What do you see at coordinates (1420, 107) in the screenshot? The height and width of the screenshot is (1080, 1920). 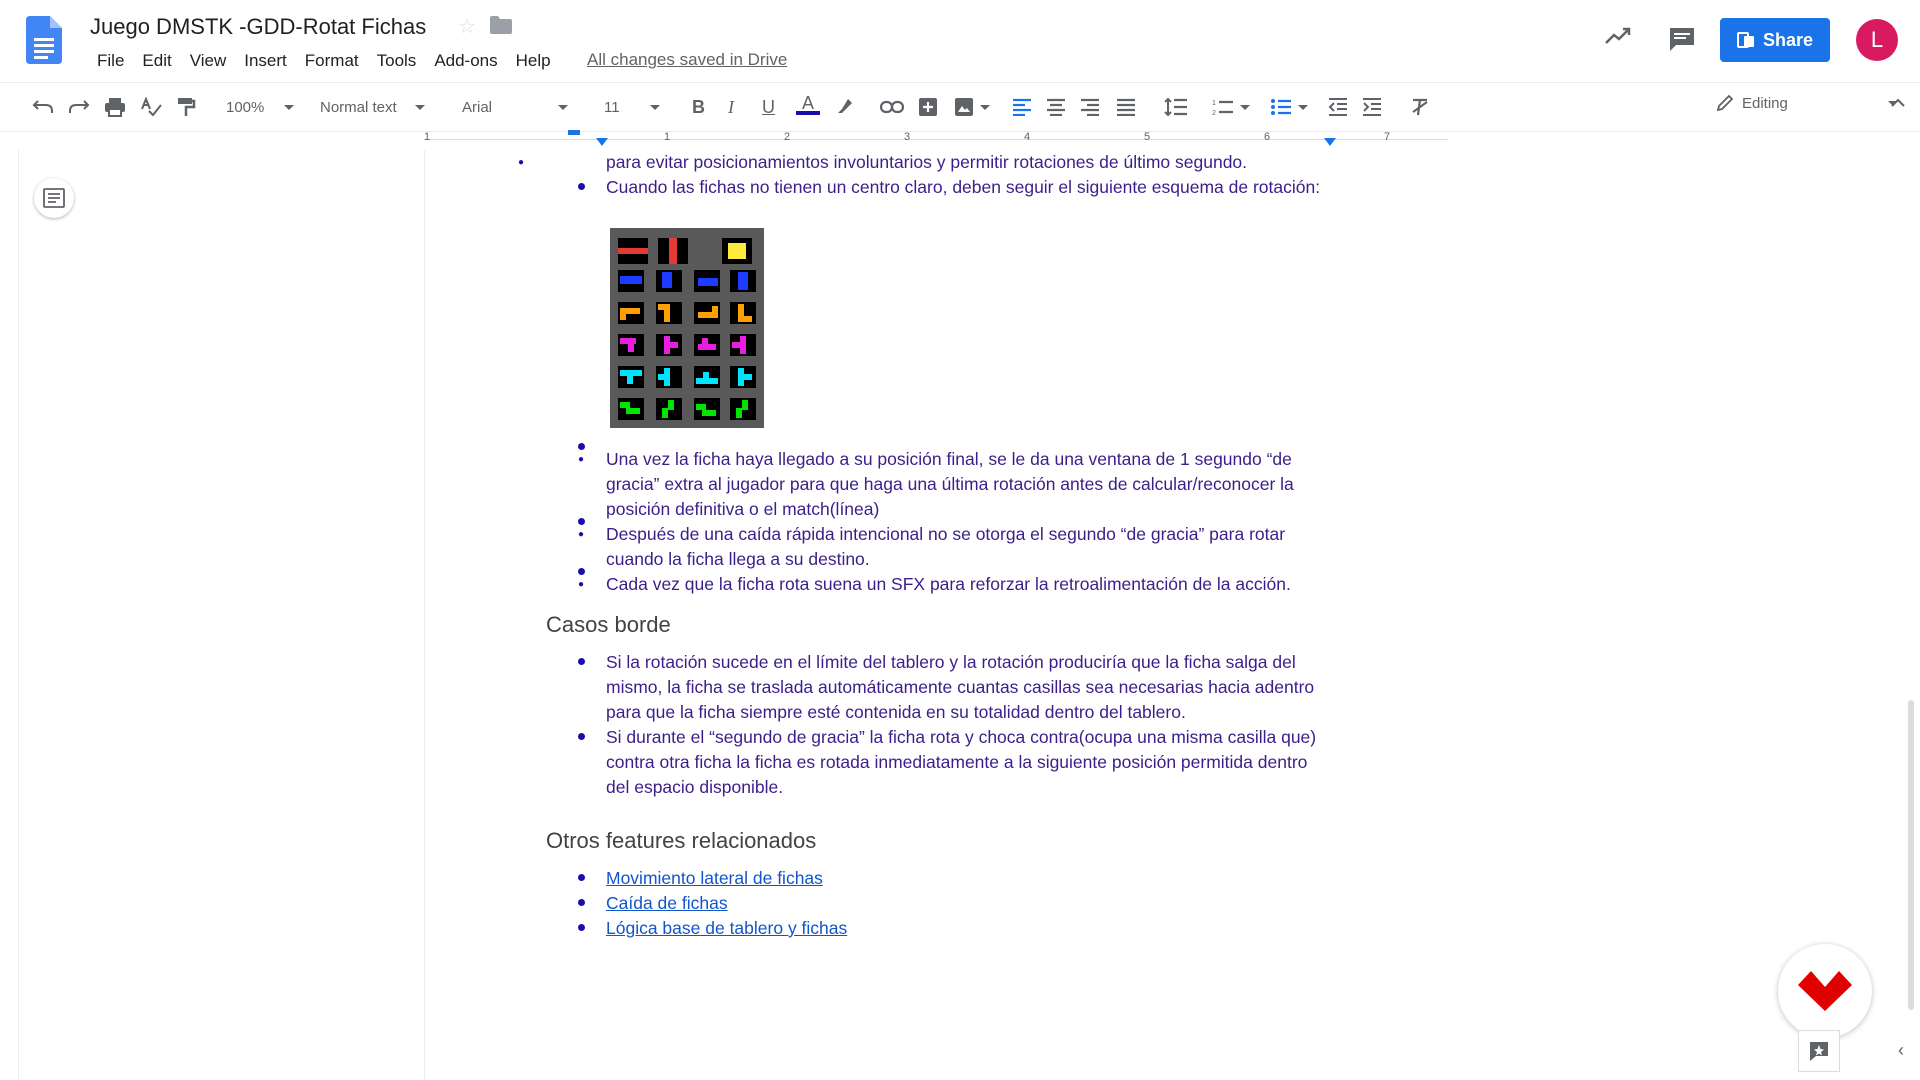 I see `clear-formatting-icon` at bounding box center [1420, 107].